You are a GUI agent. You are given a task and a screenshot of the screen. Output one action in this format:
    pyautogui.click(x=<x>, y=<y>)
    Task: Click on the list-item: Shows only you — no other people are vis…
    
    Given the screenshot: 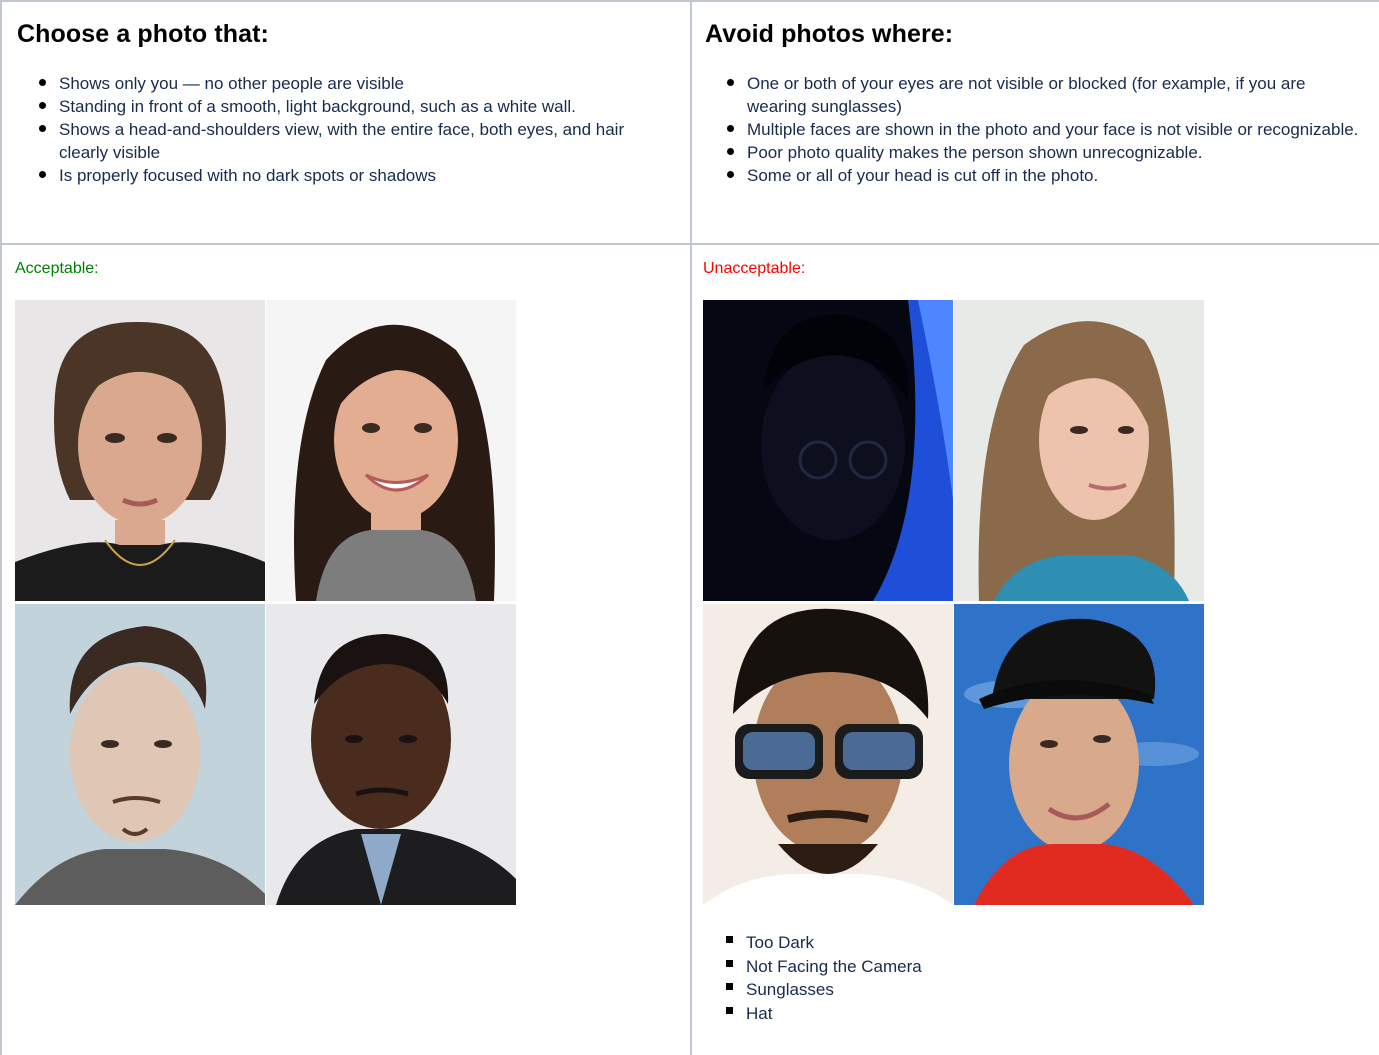 What is the action you would take?
    pyautogui.click(x=347, y=83)
    